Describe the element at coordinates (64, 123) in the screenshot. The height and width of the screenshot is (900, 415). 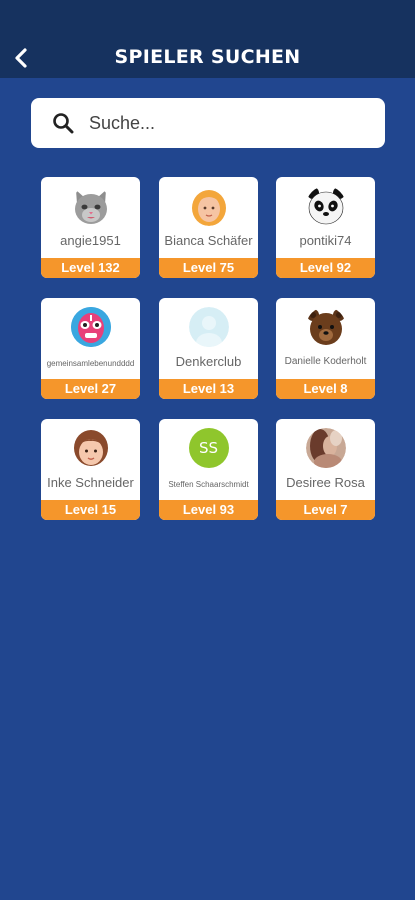
I see `search-icon` at that location.